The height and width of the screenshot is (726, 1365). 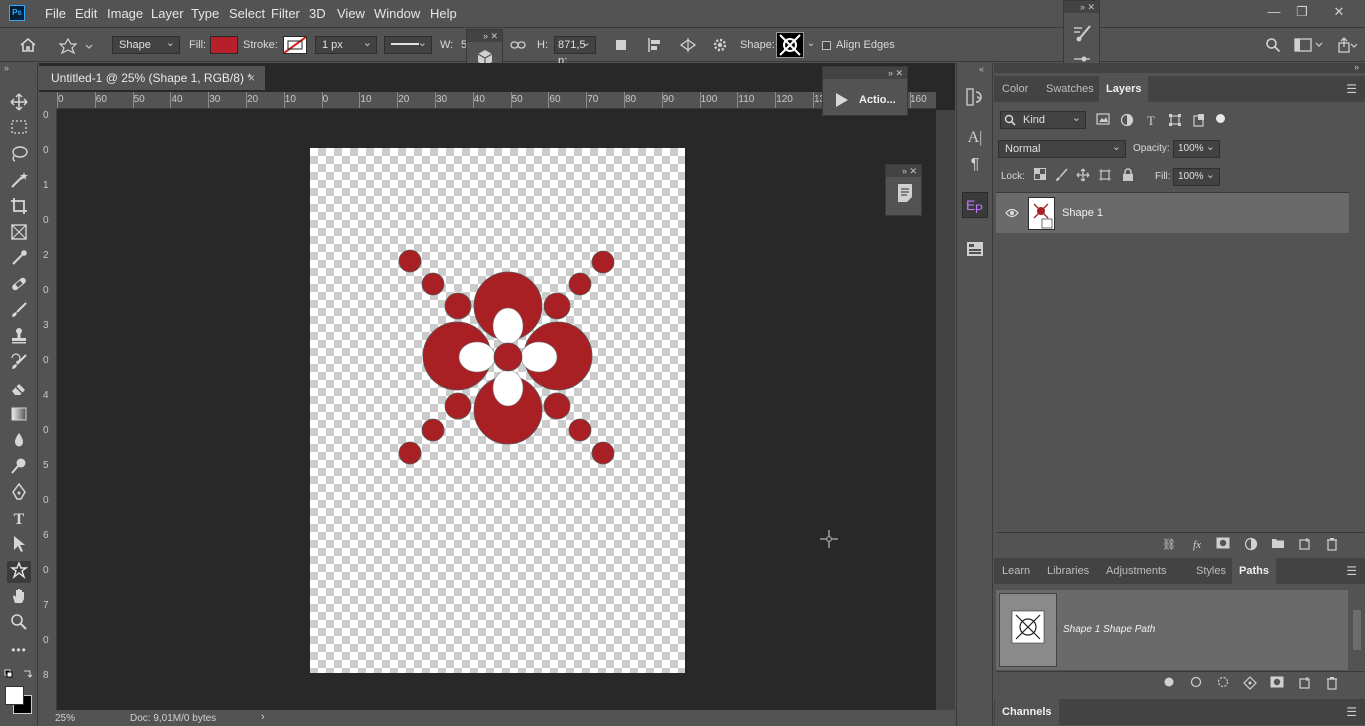 What do you see at coordinates (1347, 45) in the screenshot?
I see `share-icon` at bounding box center [1347, 45].